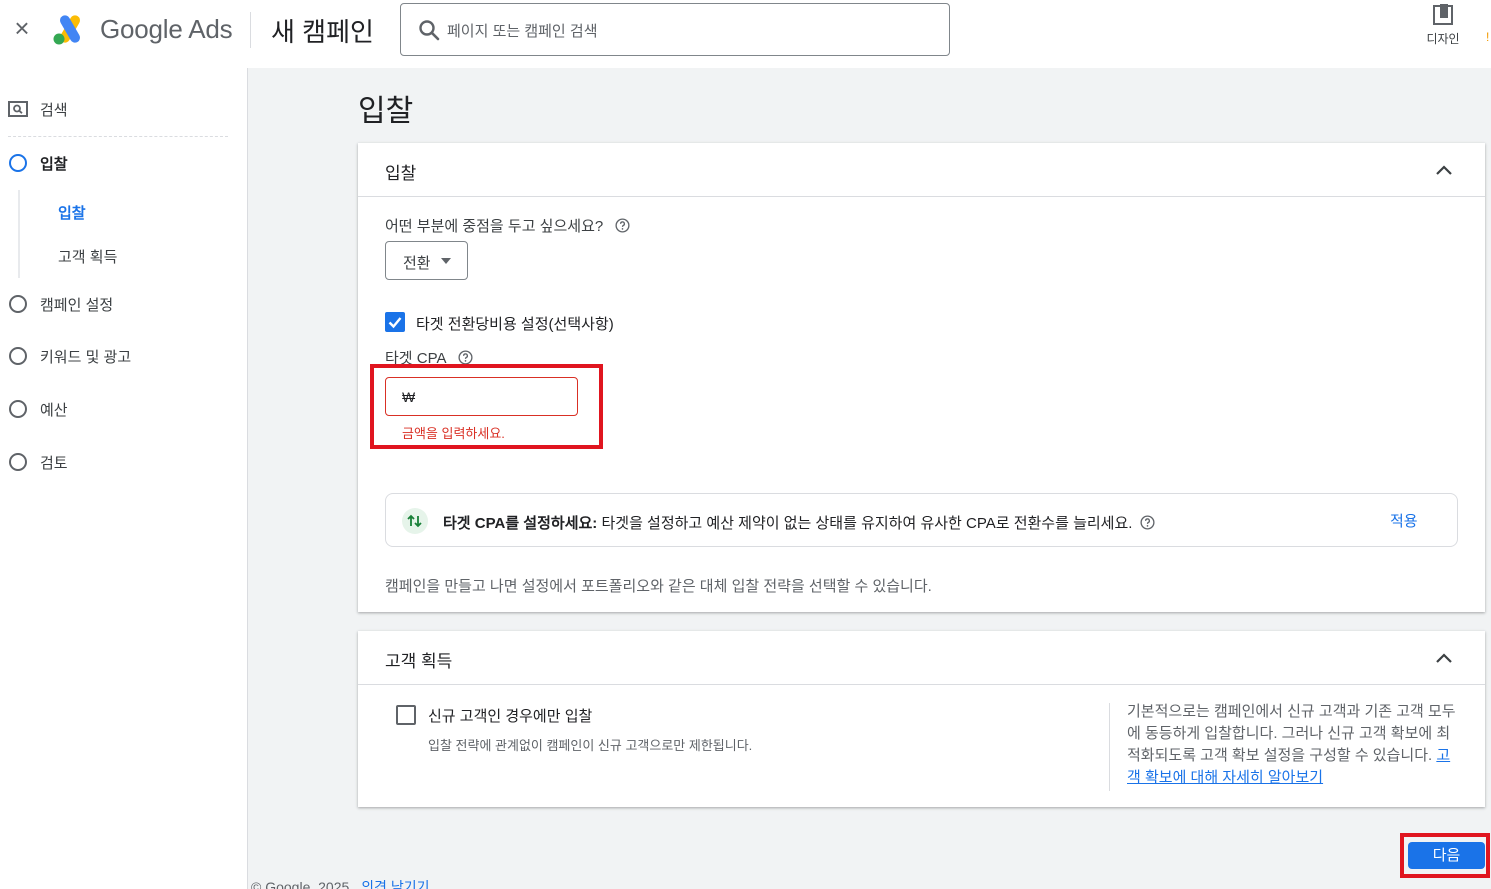 This screenshot has height=889, width=1491. I want to click on focus-question-text: 어떤 부분에 중점을 두고 싶으세요?, so click(494, 226).